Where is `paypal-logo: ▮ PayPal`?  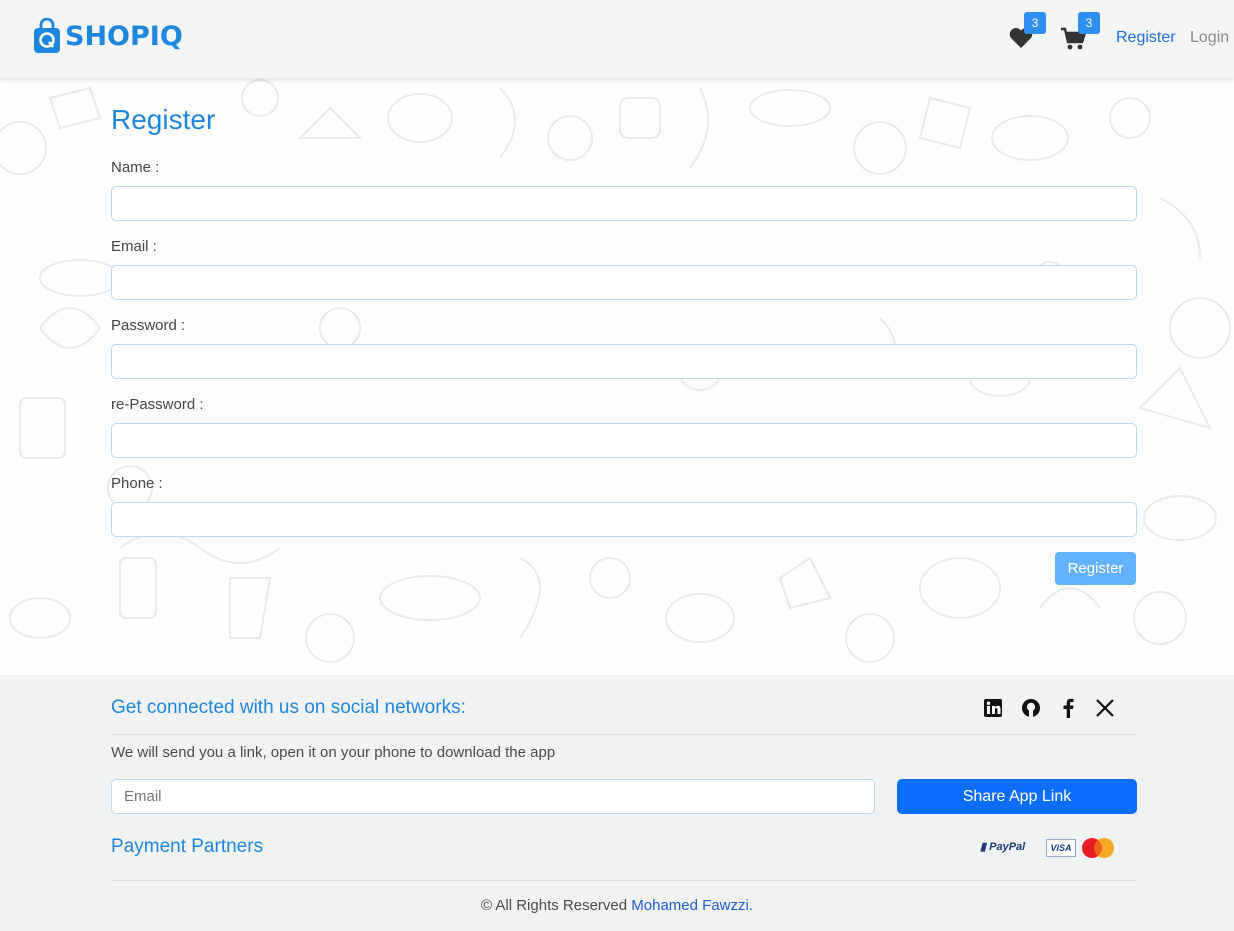 paypal-logo: ▮ PayPal is located at coordinates (1003, 847).